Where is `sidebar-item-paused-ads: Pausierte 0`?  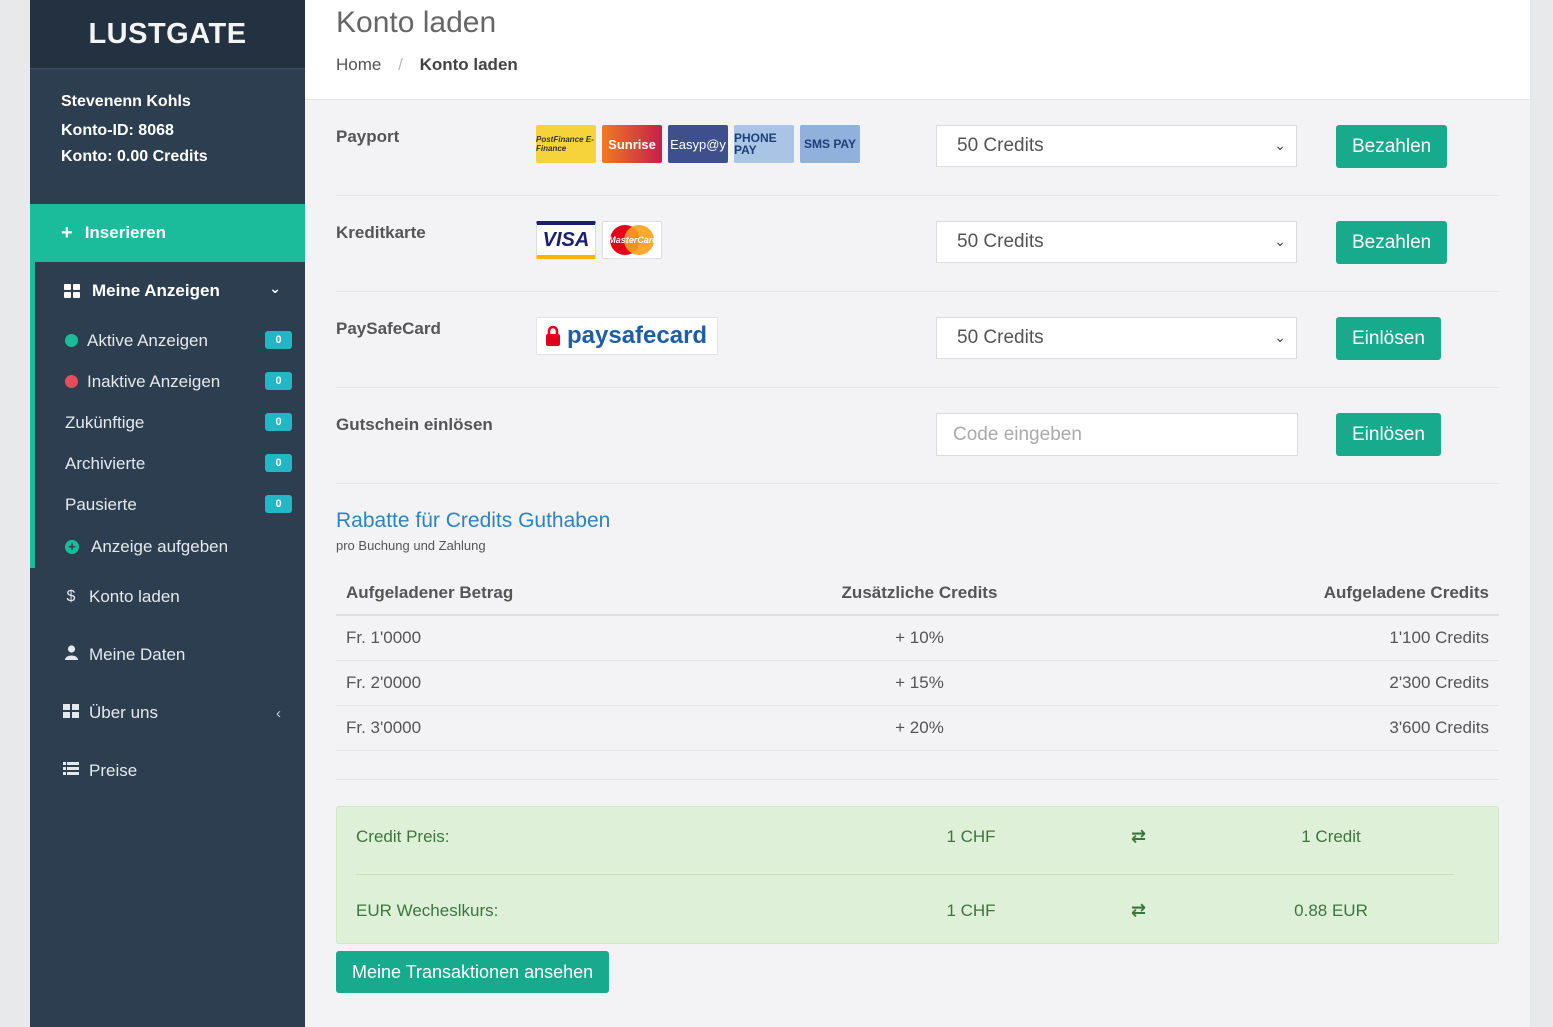 sidebar-item-paused-ads: Pausierte 0 is located at coordinates (170, 504).